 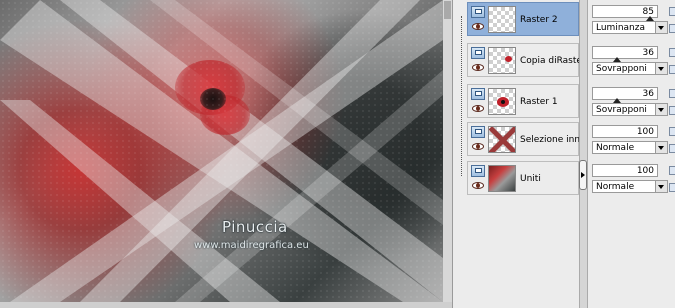 I want to click on layer-tree-line, so click(x=462, y=96).